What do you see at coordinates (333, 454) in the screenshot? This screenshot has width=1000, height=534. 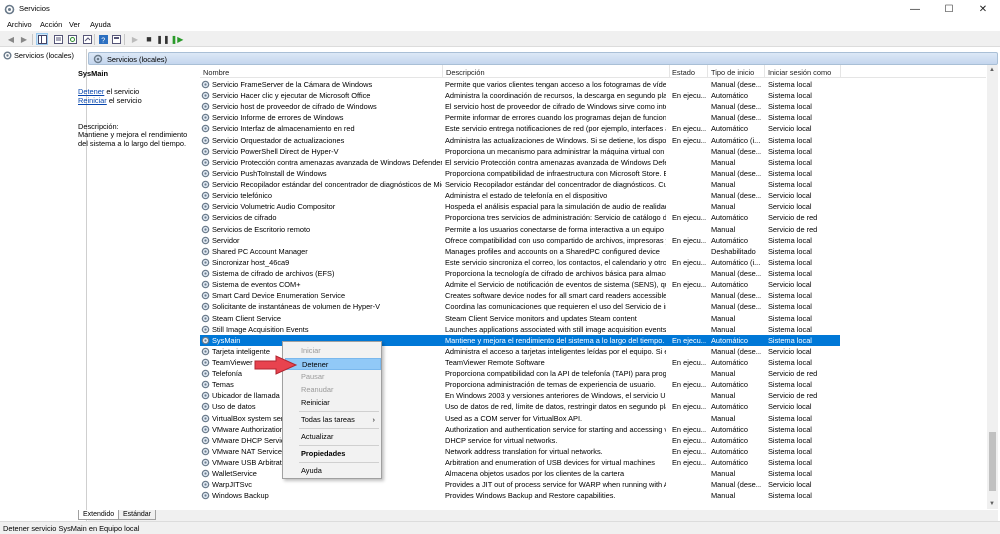 I see `menu-item-propiedades: Propiedades` at bounding box center [333, 454].